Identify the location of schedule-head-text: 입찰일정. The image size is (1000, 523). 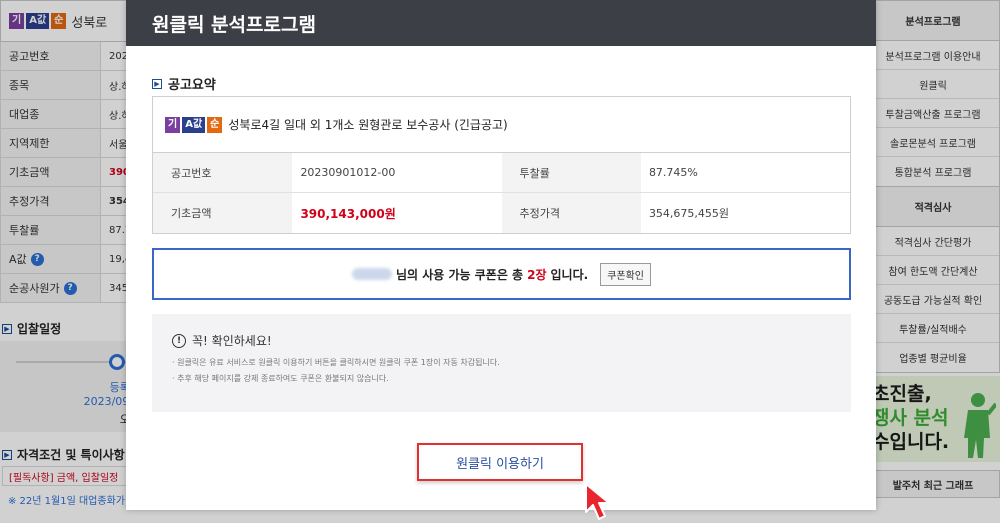
(39, 329).